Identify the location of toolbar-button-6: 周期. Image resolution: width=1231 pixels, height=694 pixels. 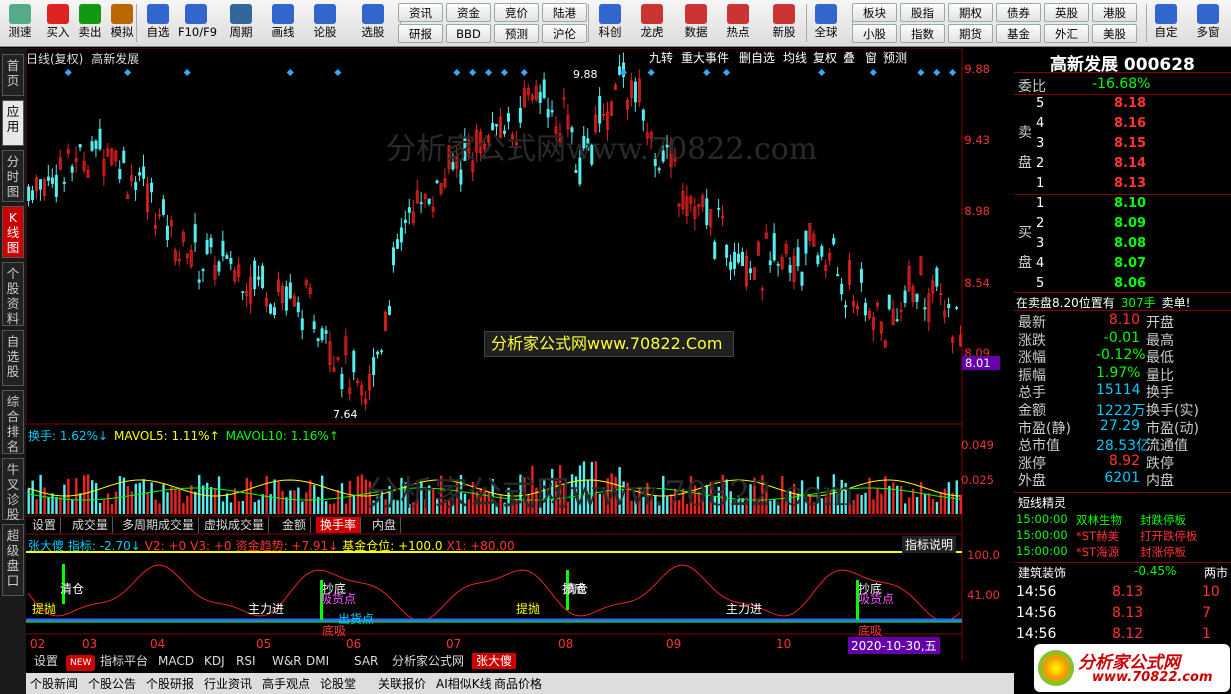
(241, 23).